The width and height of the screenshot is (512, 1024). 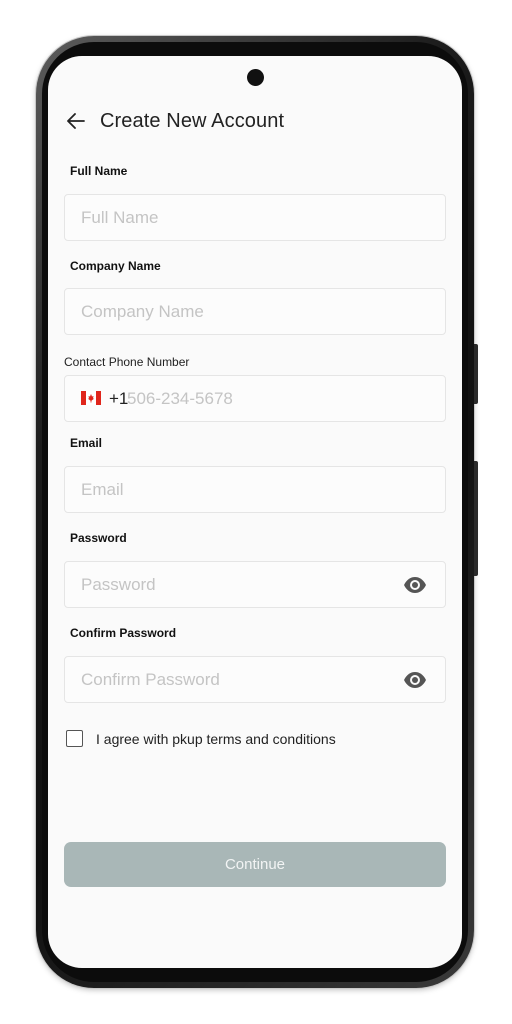 What do you see at coordinates (231, 311) in the screenshot?
I see `company-name-input` at bounding box center [231, 311].